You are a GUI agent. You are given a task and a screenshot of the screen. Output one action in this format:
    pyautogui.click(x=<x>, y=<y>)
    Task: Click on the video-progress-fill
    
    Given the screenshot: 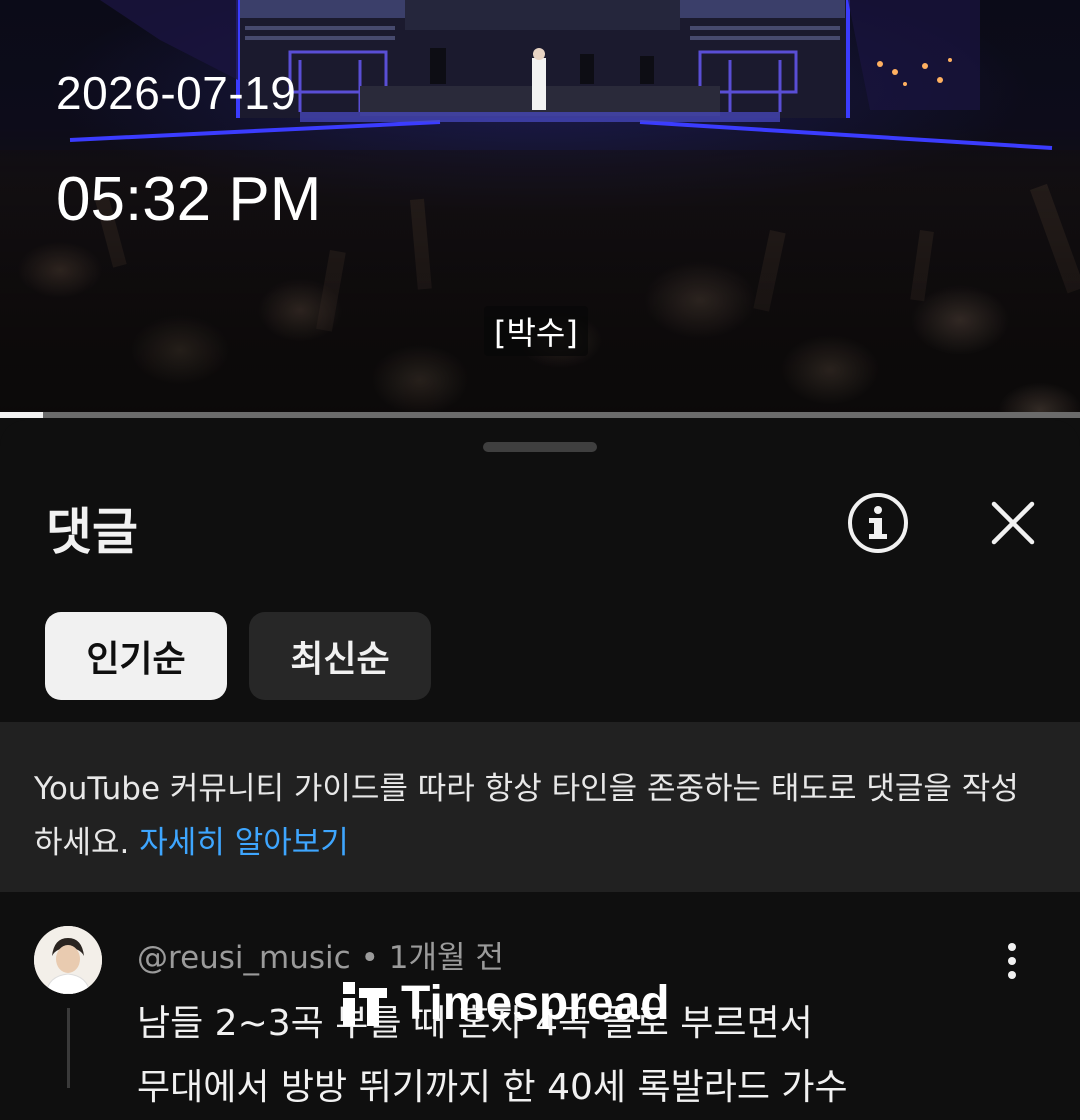 What is the action you would take?
    pyautogui.click(x=22, y=415)
    